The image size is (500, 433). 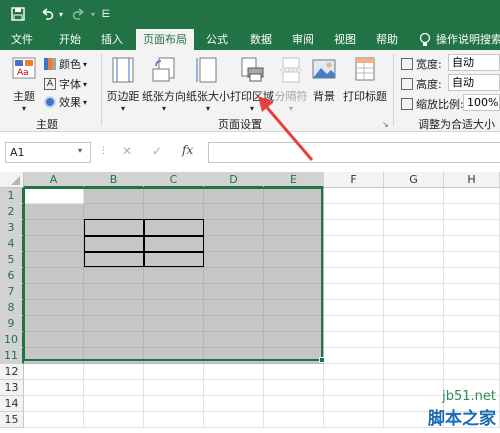 I want to click on cell-h12, so click(x=472, y=372).